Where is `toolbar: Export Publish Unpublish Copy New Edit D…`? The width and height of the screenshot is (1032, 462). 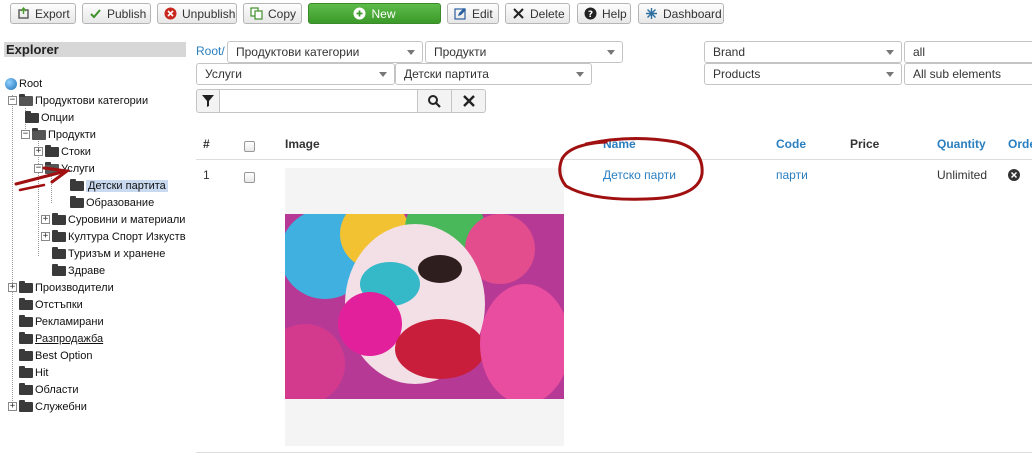
toolbar: Export Publish Unpublish Copy New Edit D… is located at coordinates (516, 14).